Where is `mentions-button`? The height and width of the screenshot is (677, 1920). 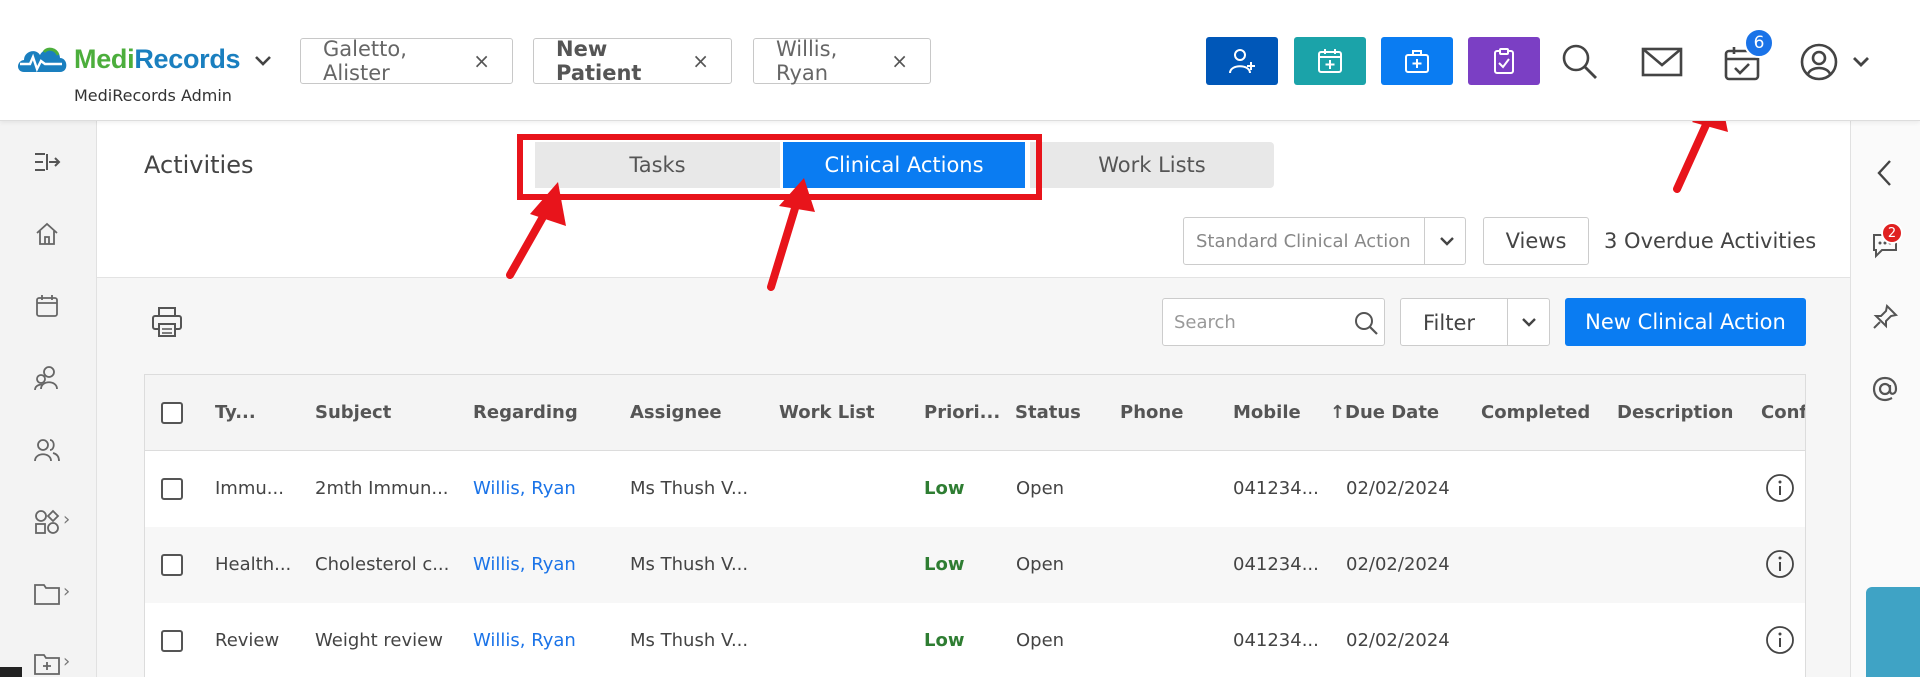
mentions-button is located at coordinates (1885, 389).